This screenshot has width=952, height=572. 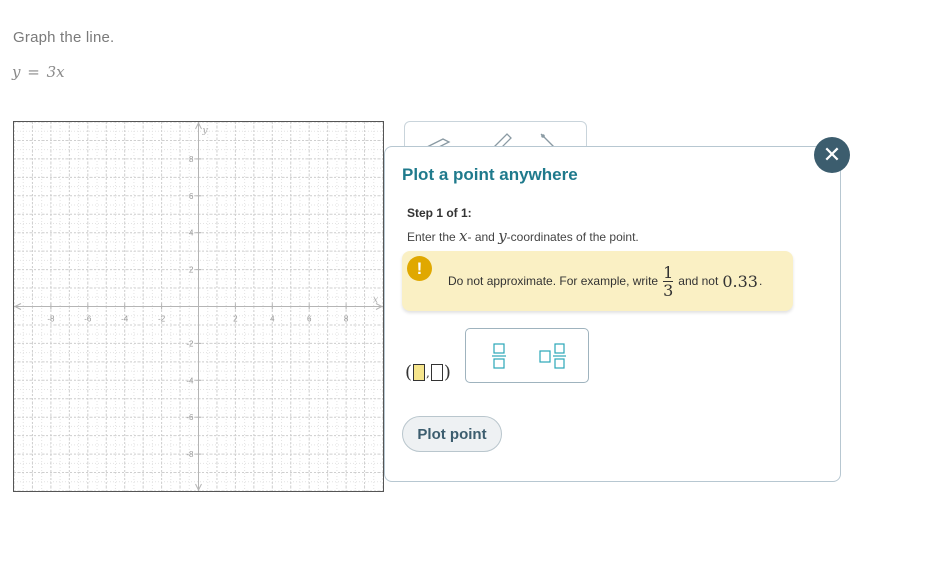 What do you see at coordinates (205, 131) in the screenshot?
I see `y-axis-label: y` at bounding box center [205, 131].